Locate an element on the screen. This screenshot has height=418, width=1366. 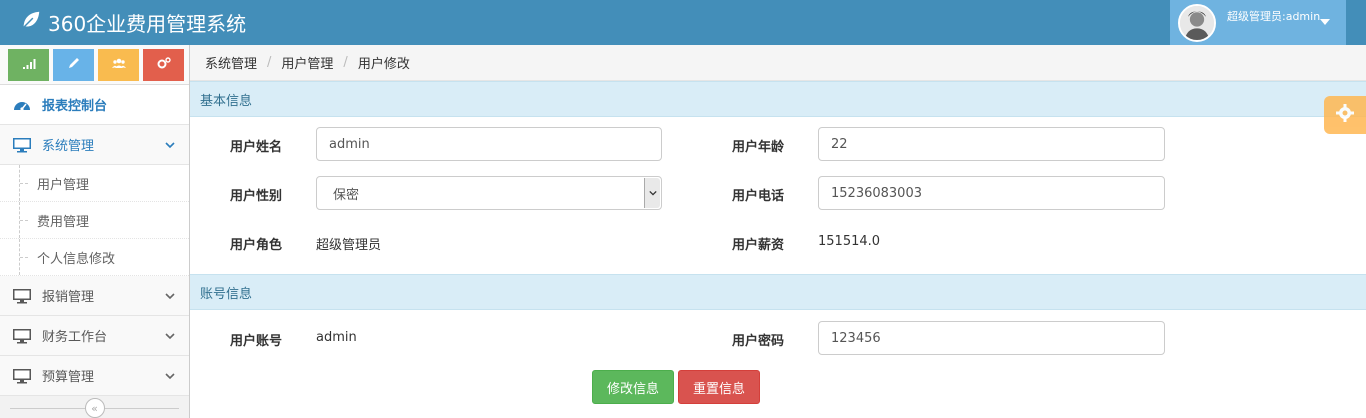
users-icon is located at coordinates (118, 65).